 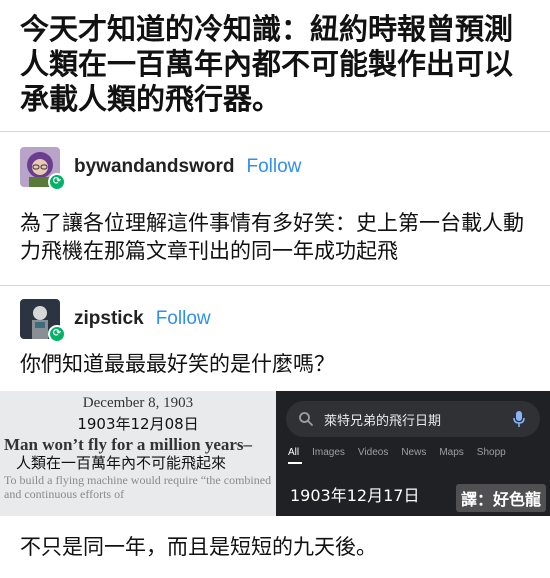 What do you see at coordinates (154, 167) in the screenshot?
I see `username: bywandandsword` at bounding box center [154, 167].